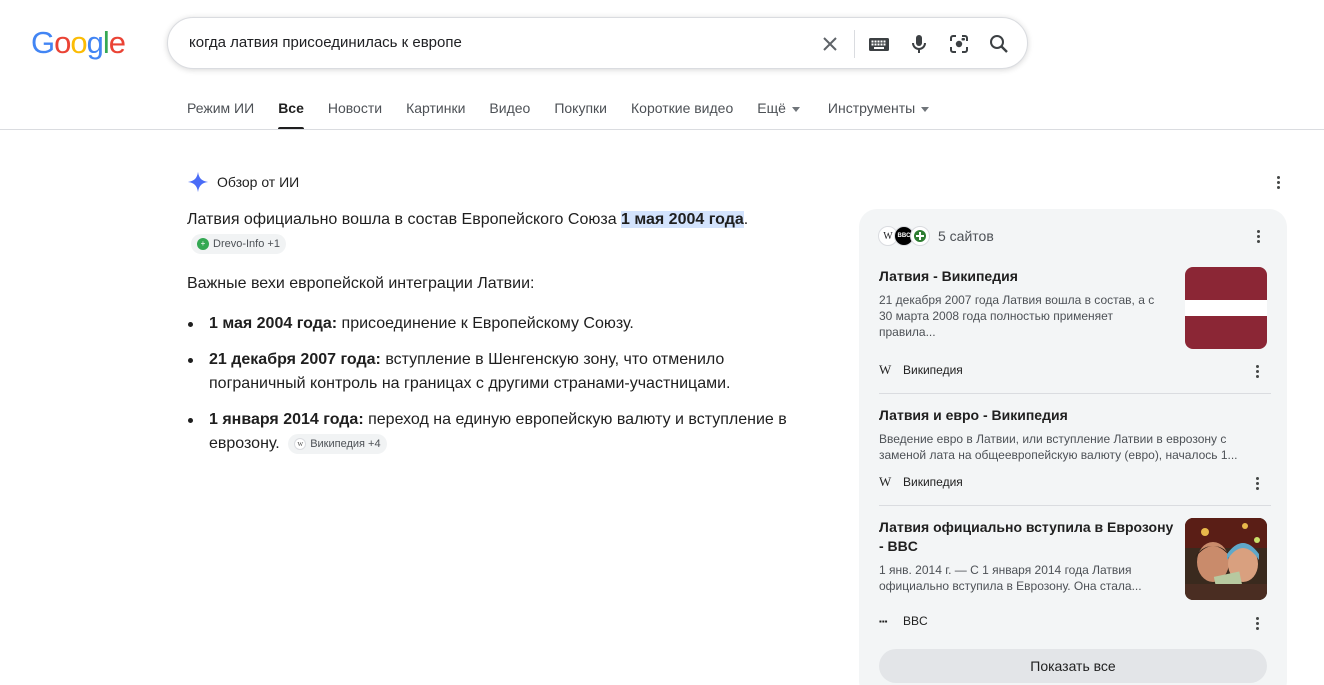  Describe the element at coordinates (682, 108) in the screenshot. I see `tab-label: Короткие видео` at that location.